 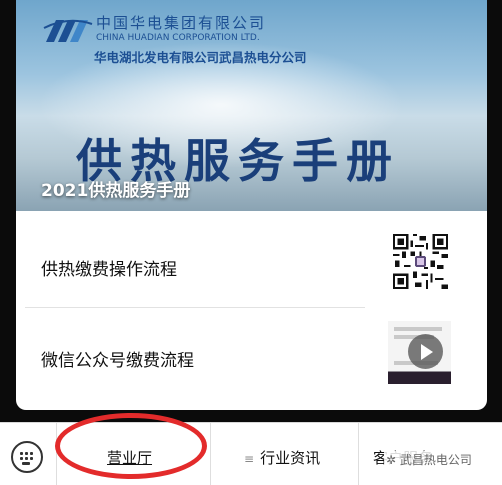 I want to click on wechat-icon: ✲, so click(x=391, y=460).